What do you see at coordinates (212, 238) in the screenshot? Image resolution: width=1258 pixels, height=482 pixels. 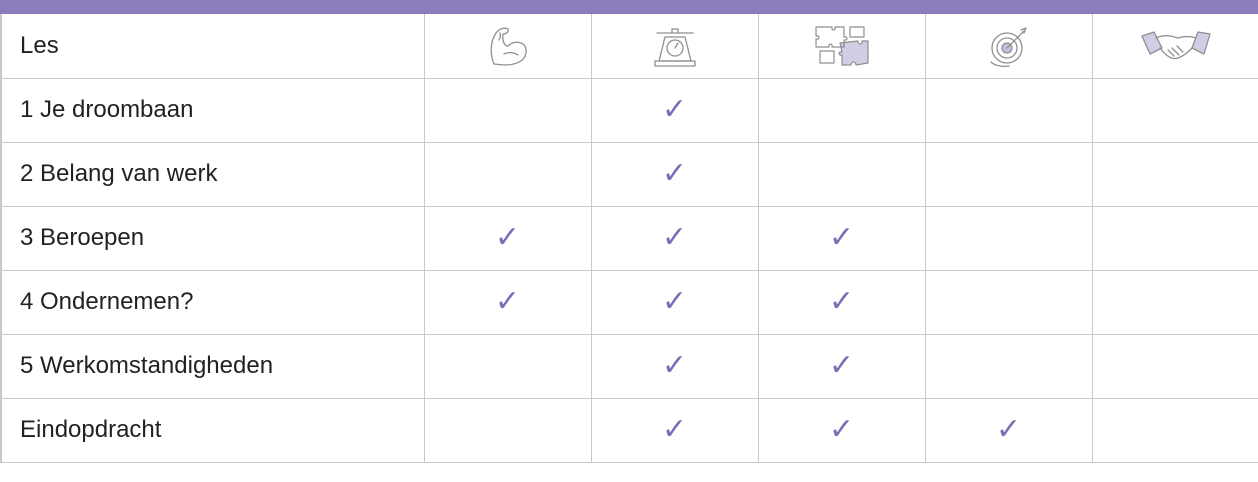 I see `lesson-label: 3 Beroepen` at bounding box center [212, 238].